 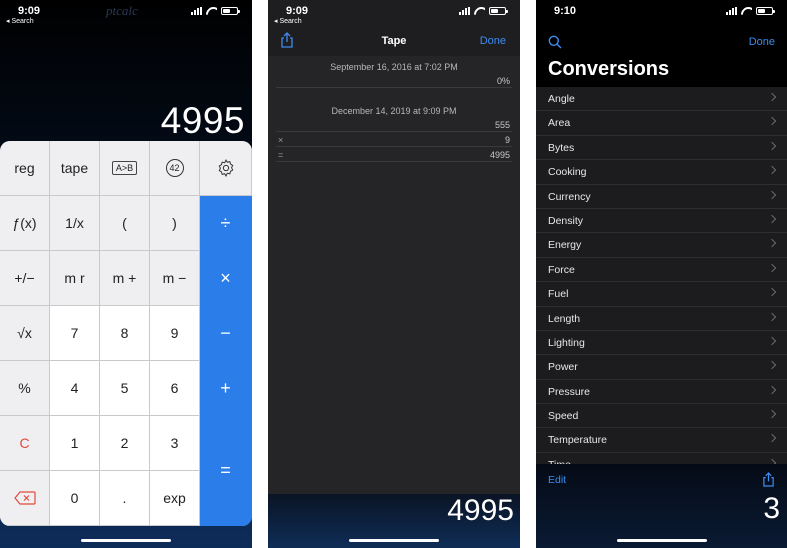 I want to click on plus-key: +, so click(x=226, y=388).